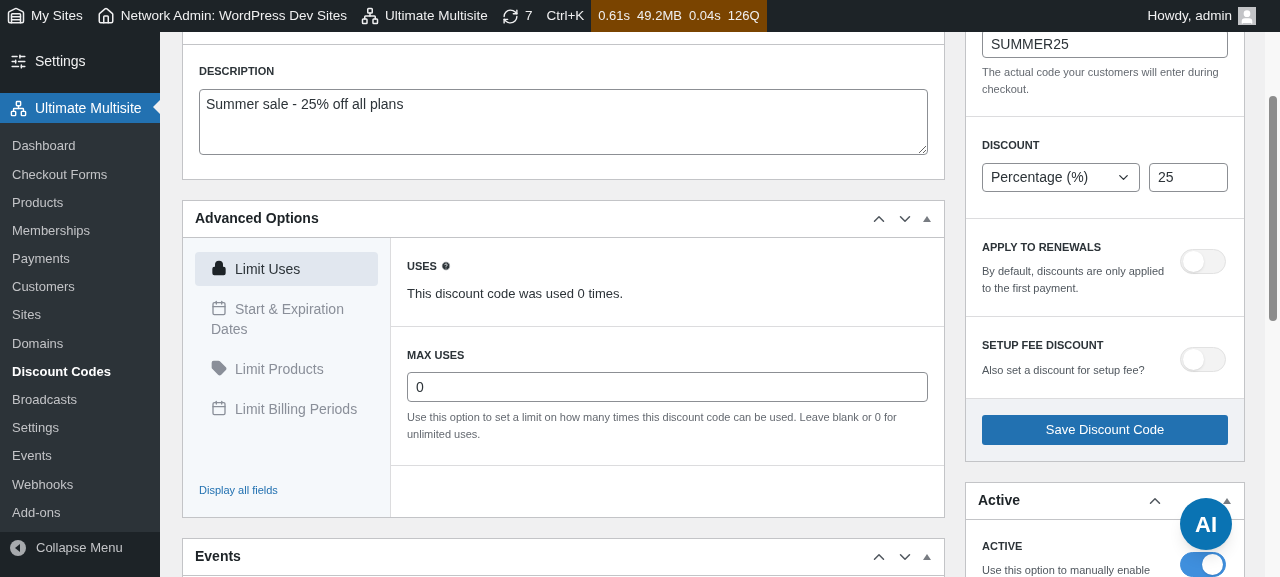  Describe the element at coordinates (565, 16) in the screenshot. I see `admin-bar-link: Ctrl+K` at that location.